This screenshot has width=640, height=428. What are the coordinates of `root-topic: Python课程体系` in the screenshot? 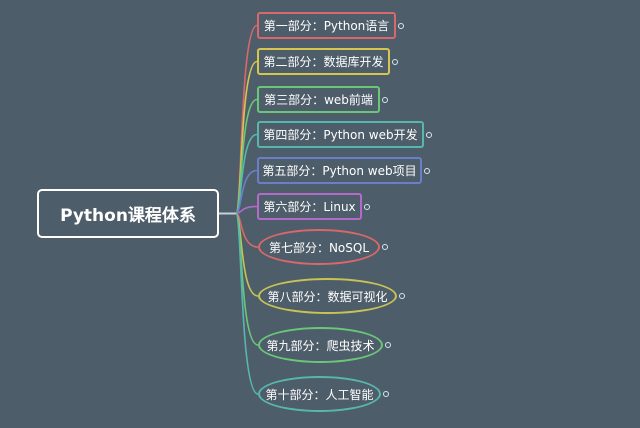 It's located at (128, 213).